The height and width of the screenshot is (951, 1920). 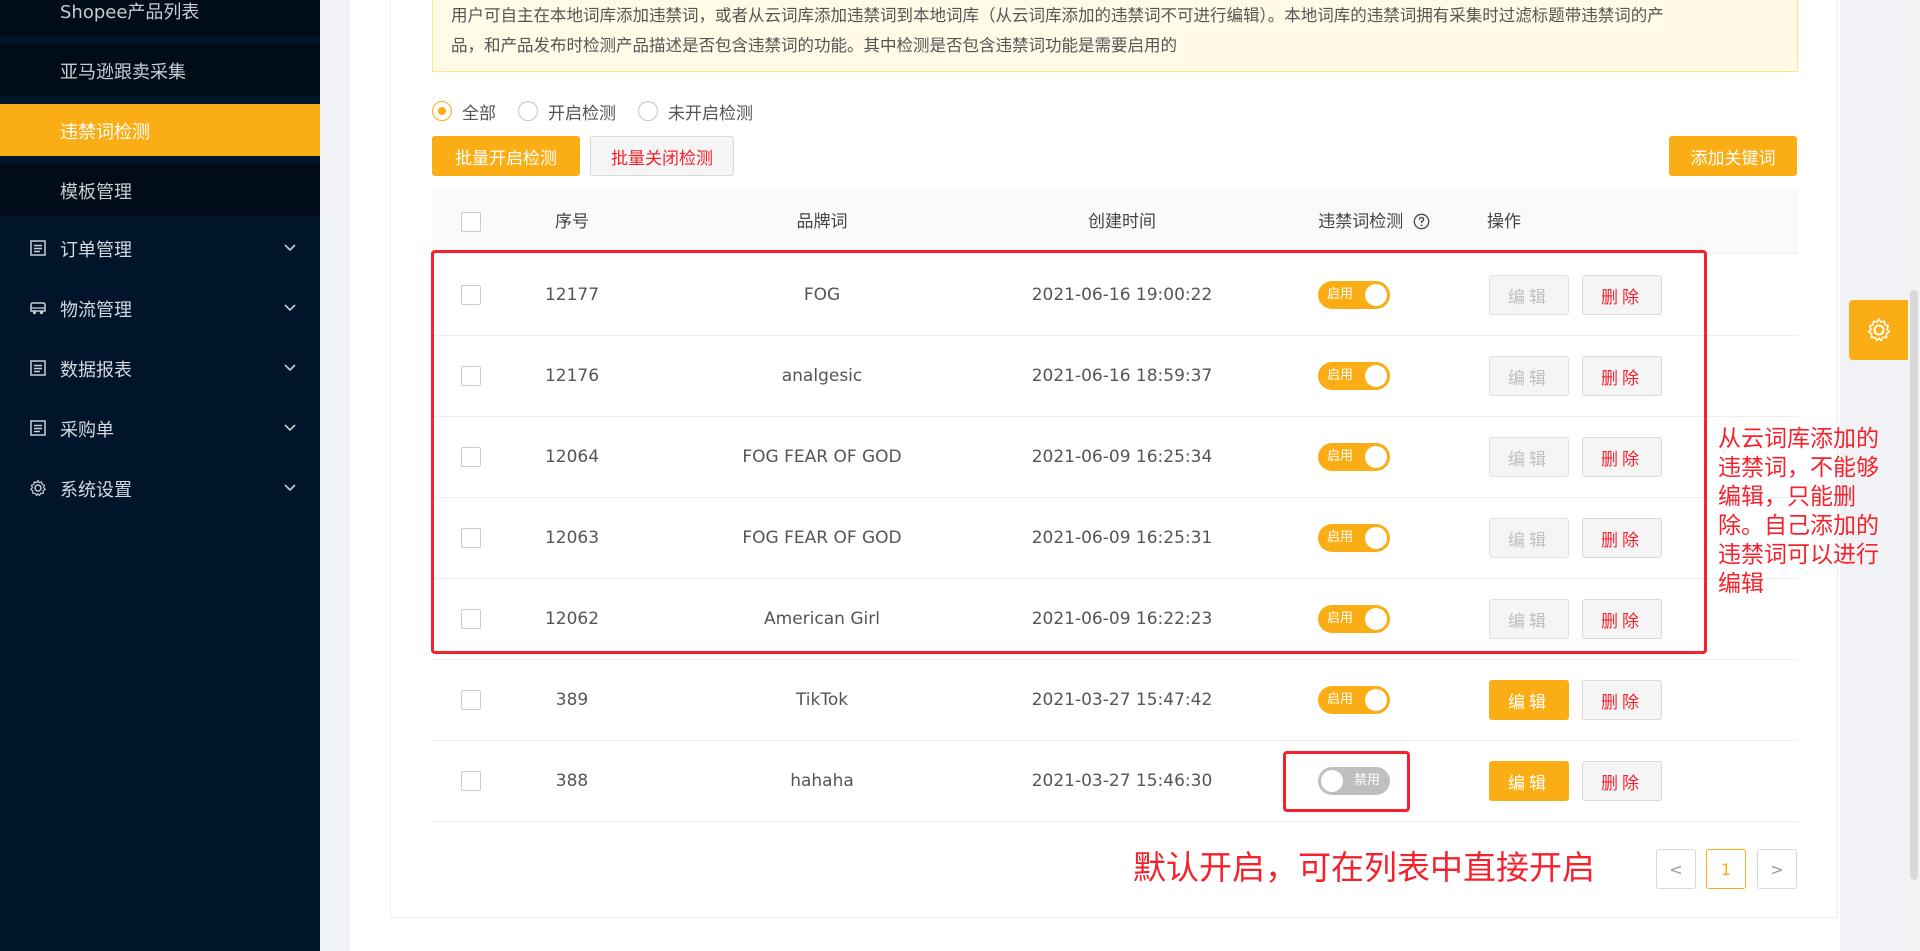 I want to click on sidebar-item-label: 违禁词检测, so click(x=105, y=132).